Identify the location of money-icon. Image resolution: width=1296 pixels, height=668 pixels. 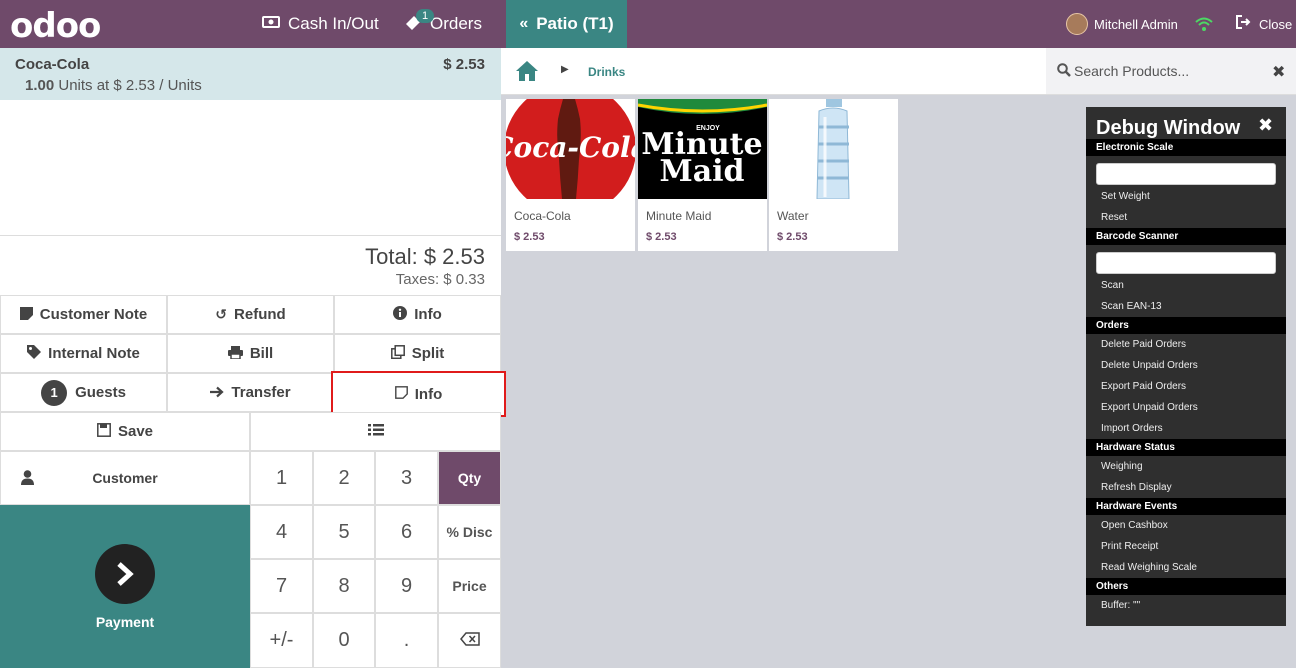
(271, 24).